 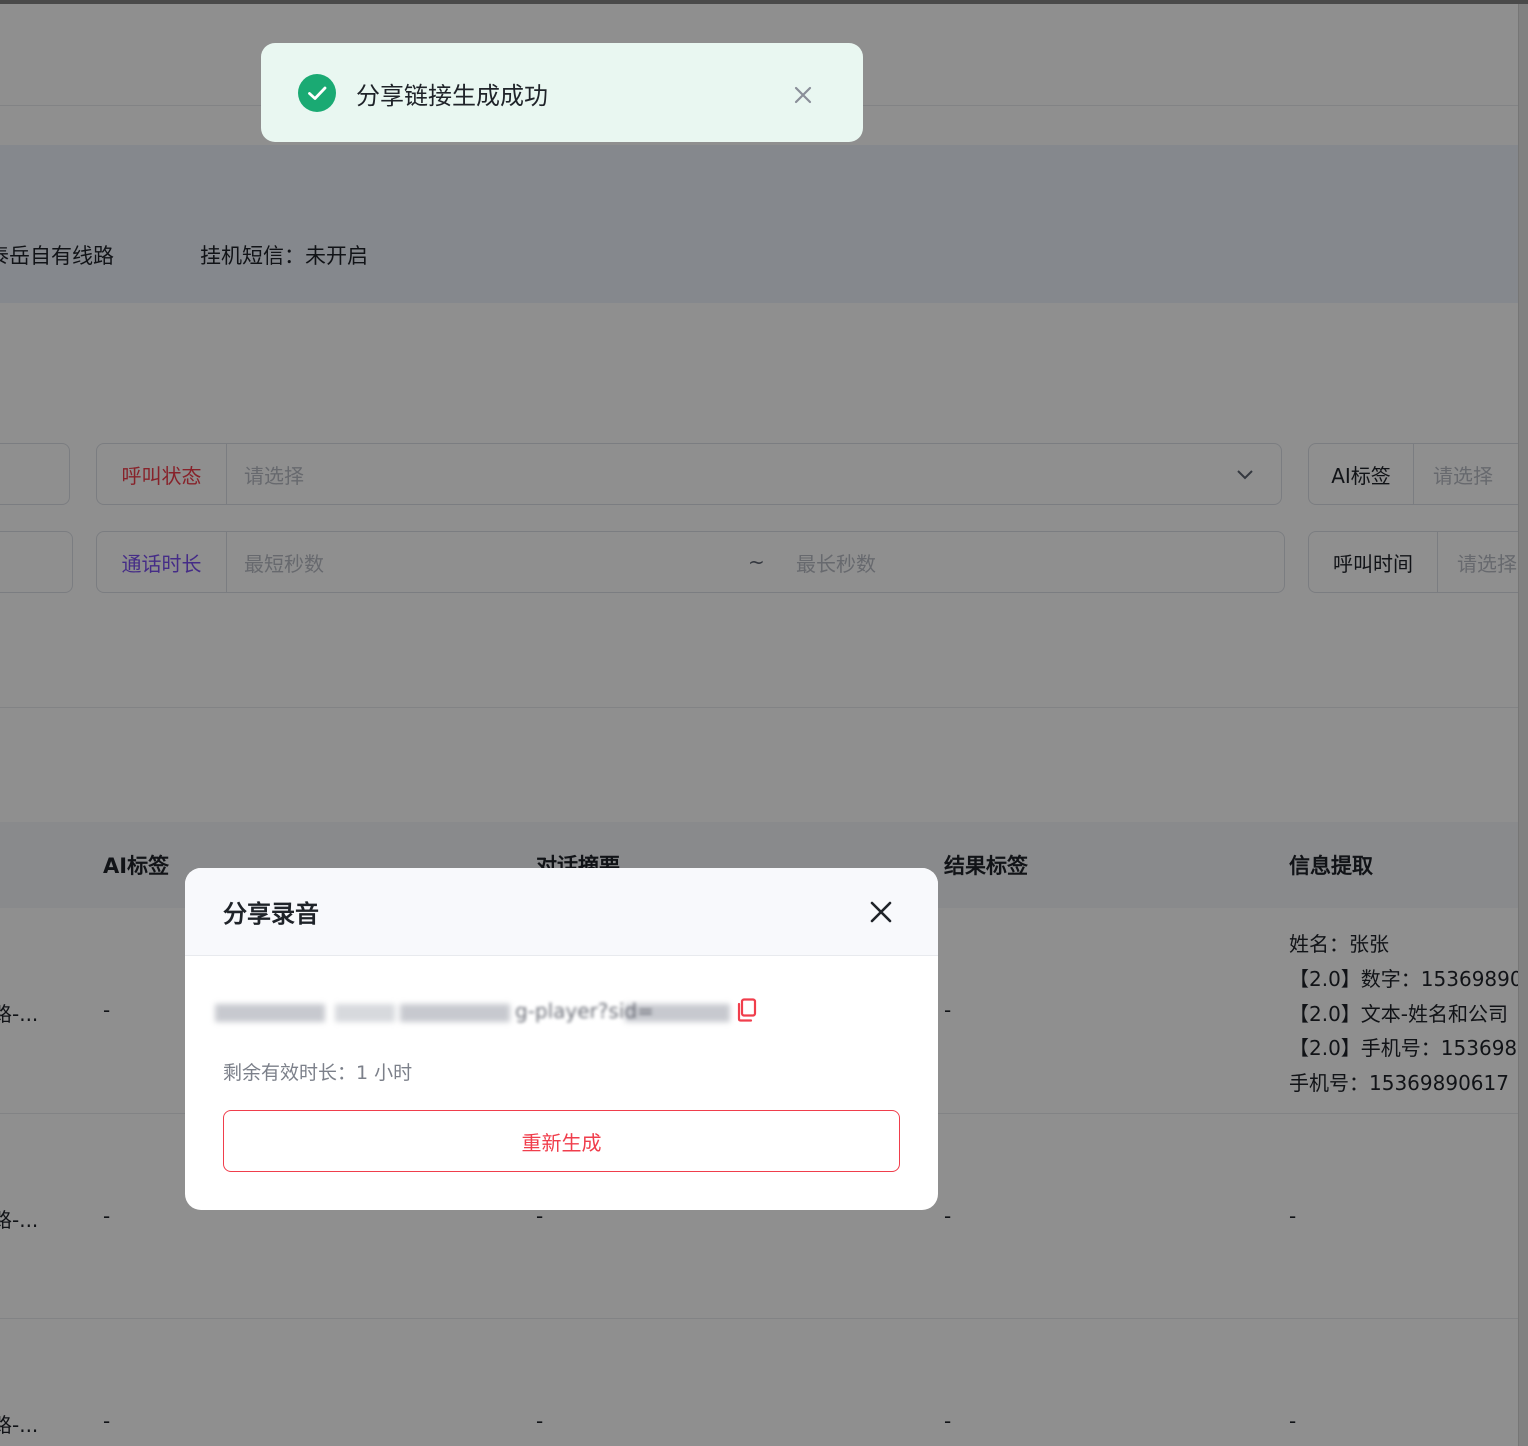 I want to click on window-top-border, so click(x=764, y=2).